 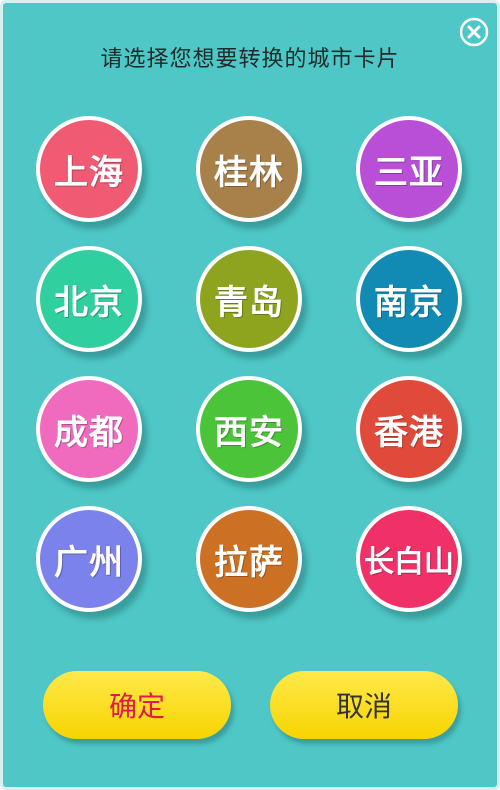 What do you see at coordinates (249, 562) in the screenshot?
I see `city-label: 拉萨` at bounding box center [249, 562].